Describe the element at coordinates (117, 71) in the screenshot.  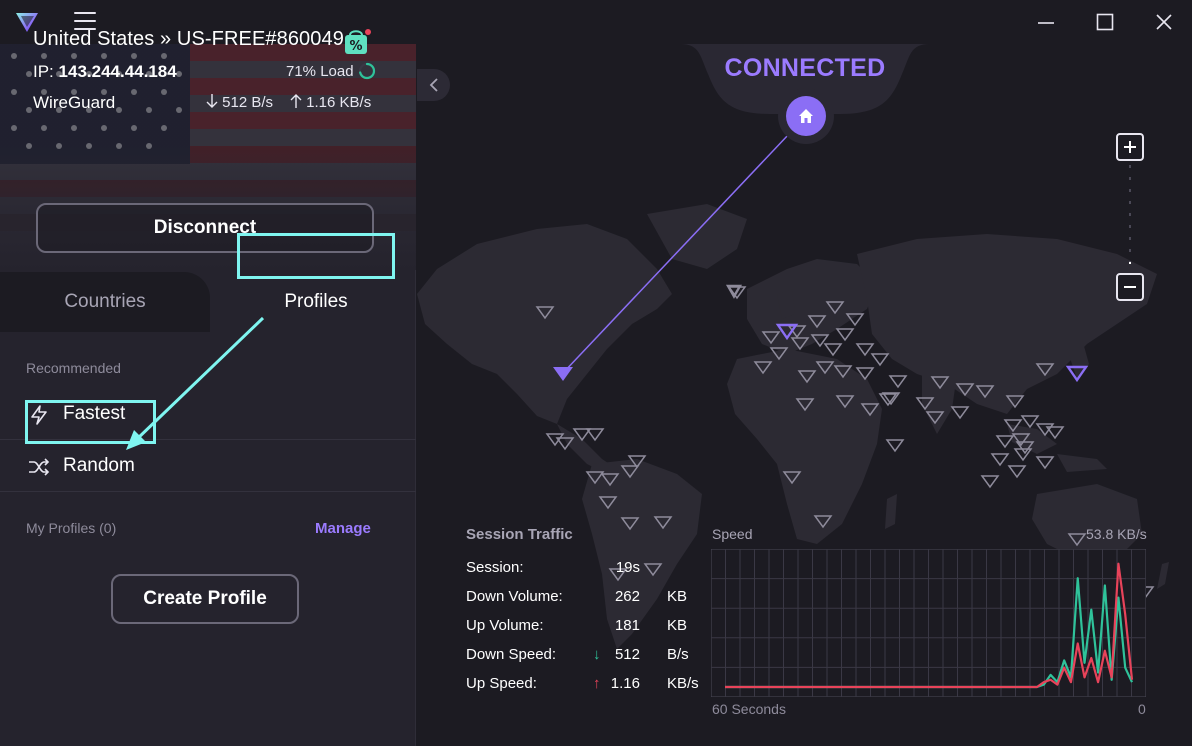
I see `ip-value: 143.244.44.184` at that location.